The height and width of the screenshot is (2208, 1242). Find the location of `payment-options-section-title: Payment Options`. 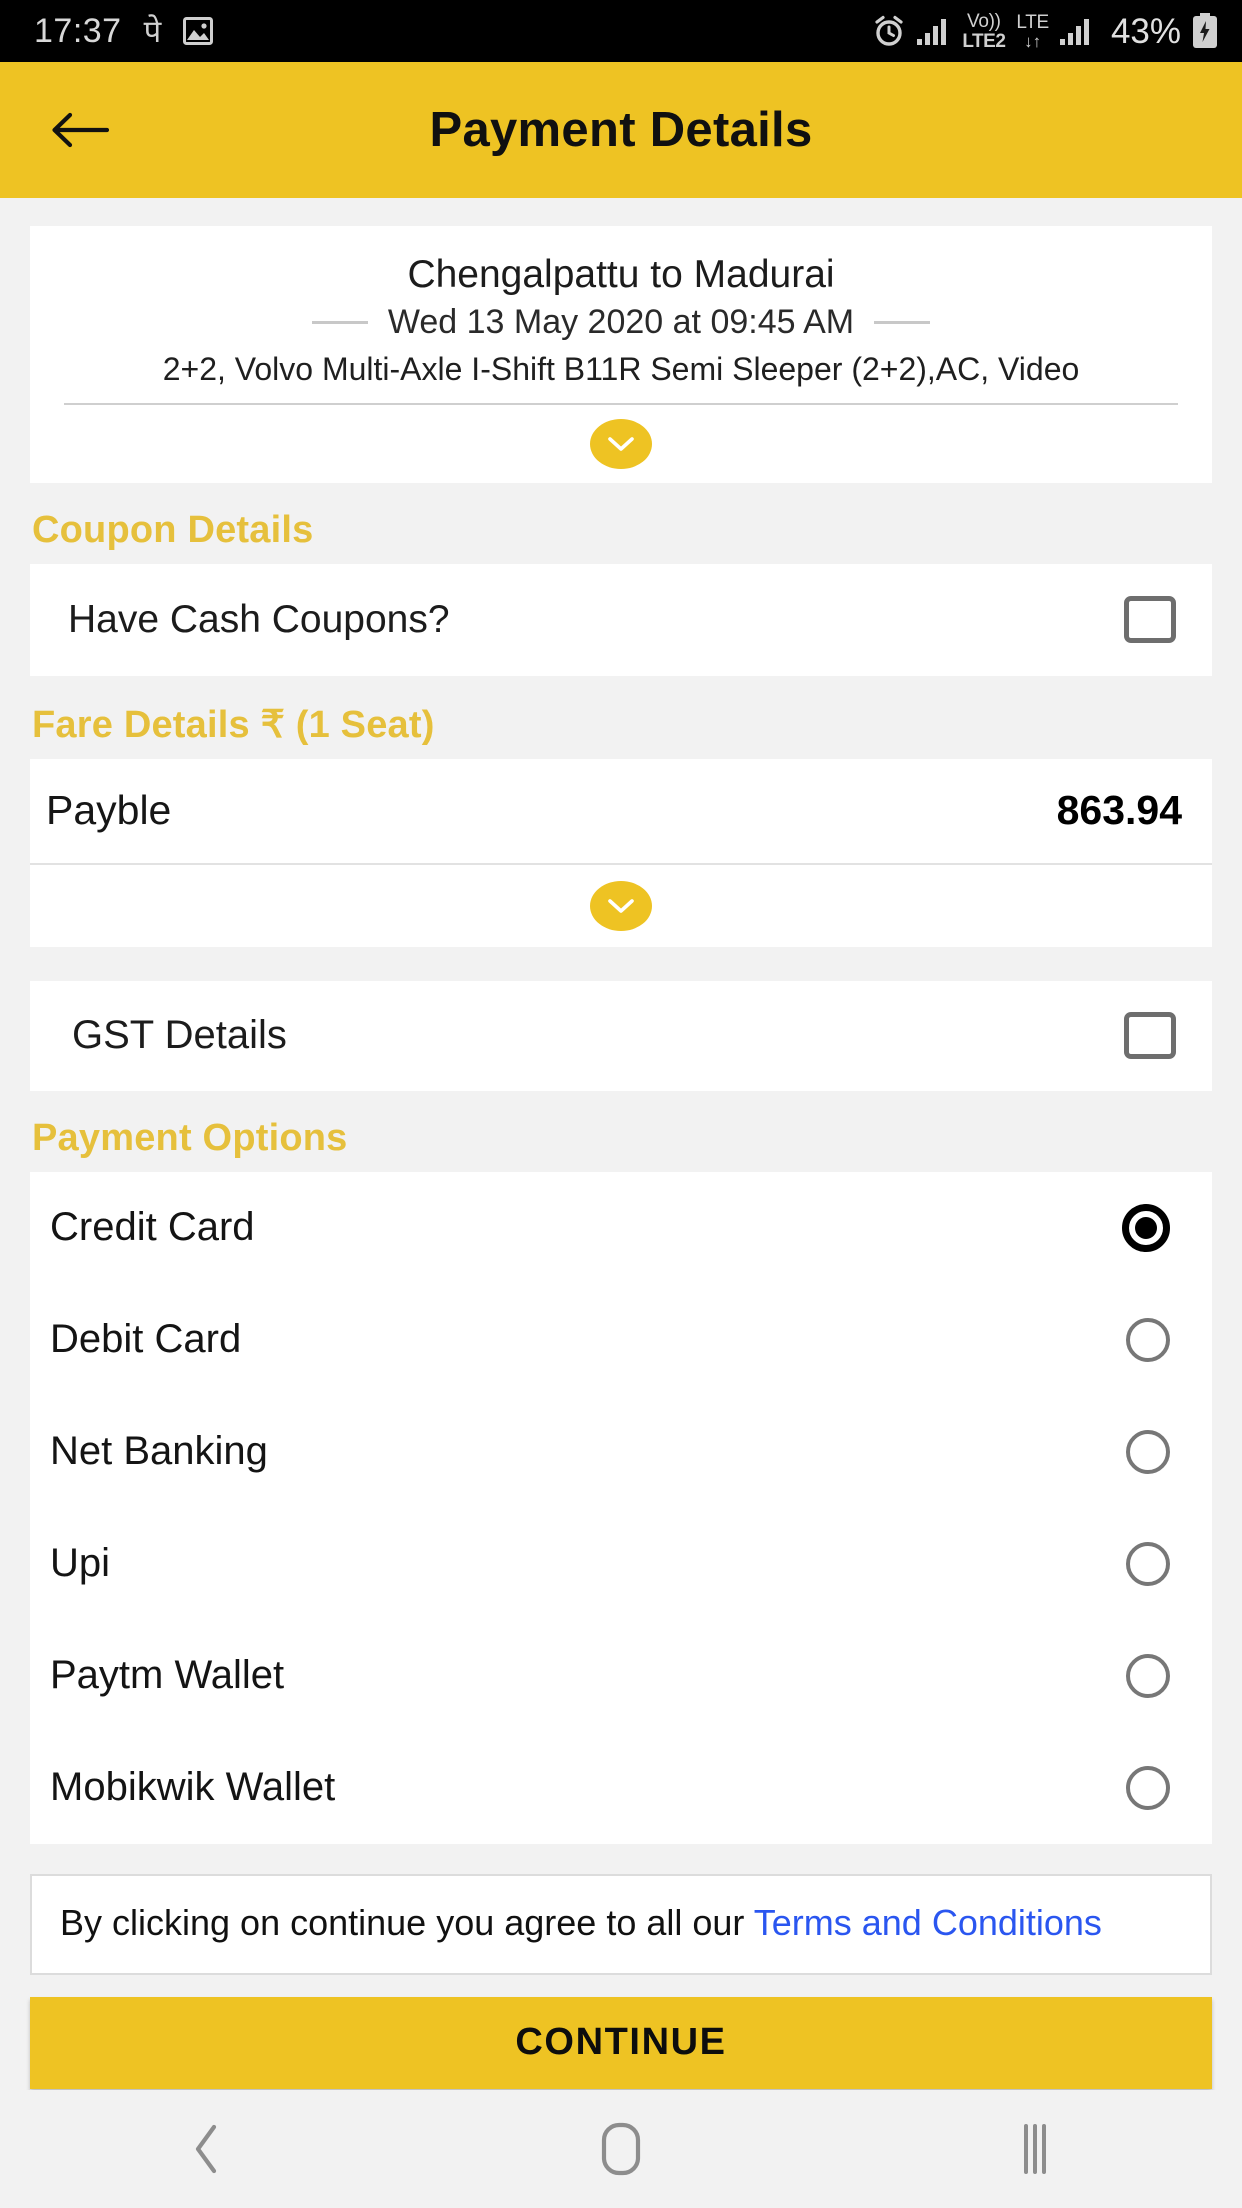

payment-options-section-title: Payment Options is located at coordinates (190, 1137).